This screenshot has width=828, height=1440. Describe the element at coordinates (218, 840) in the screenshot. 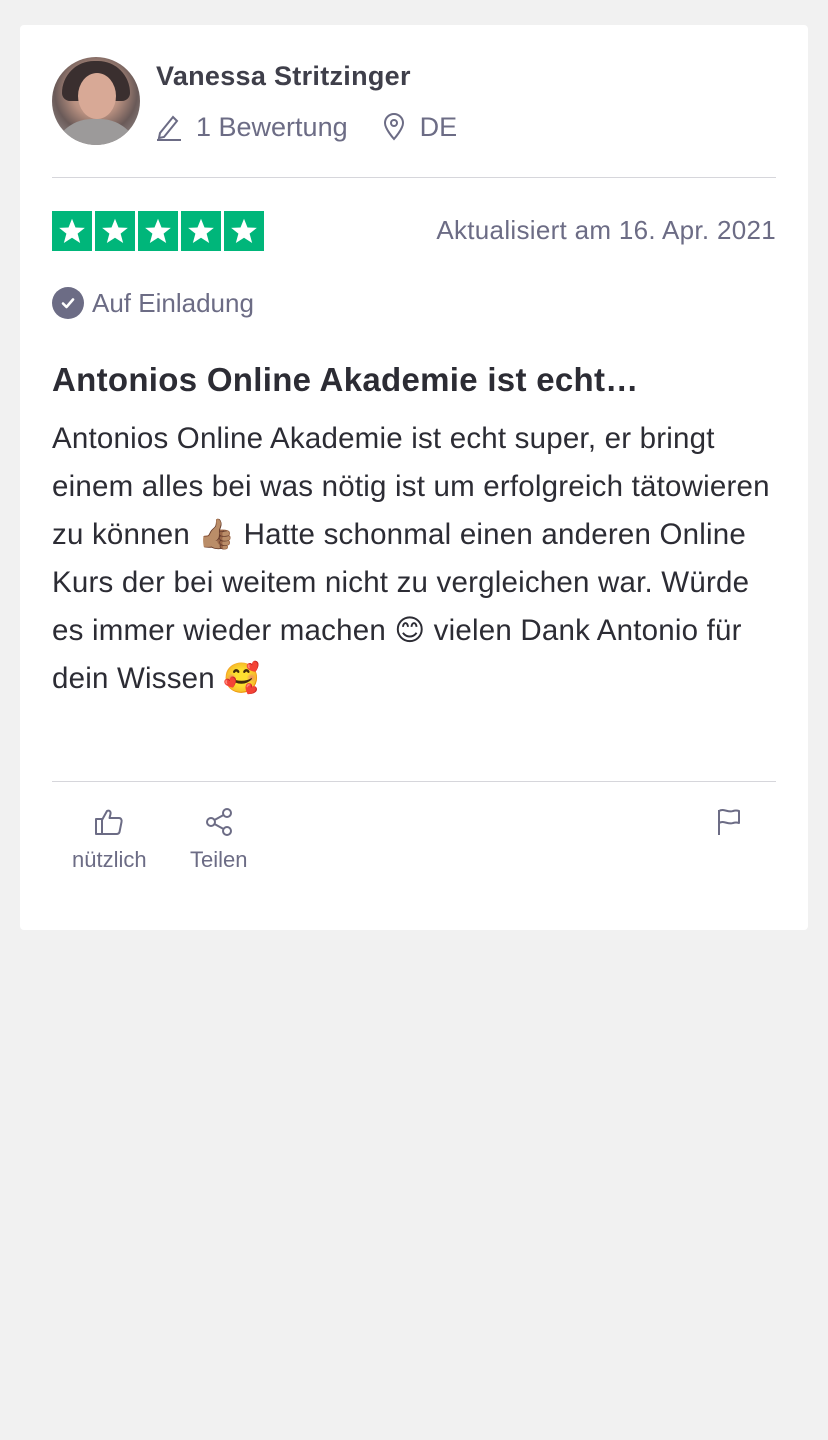

I see `share-button: Teilen` at that location.